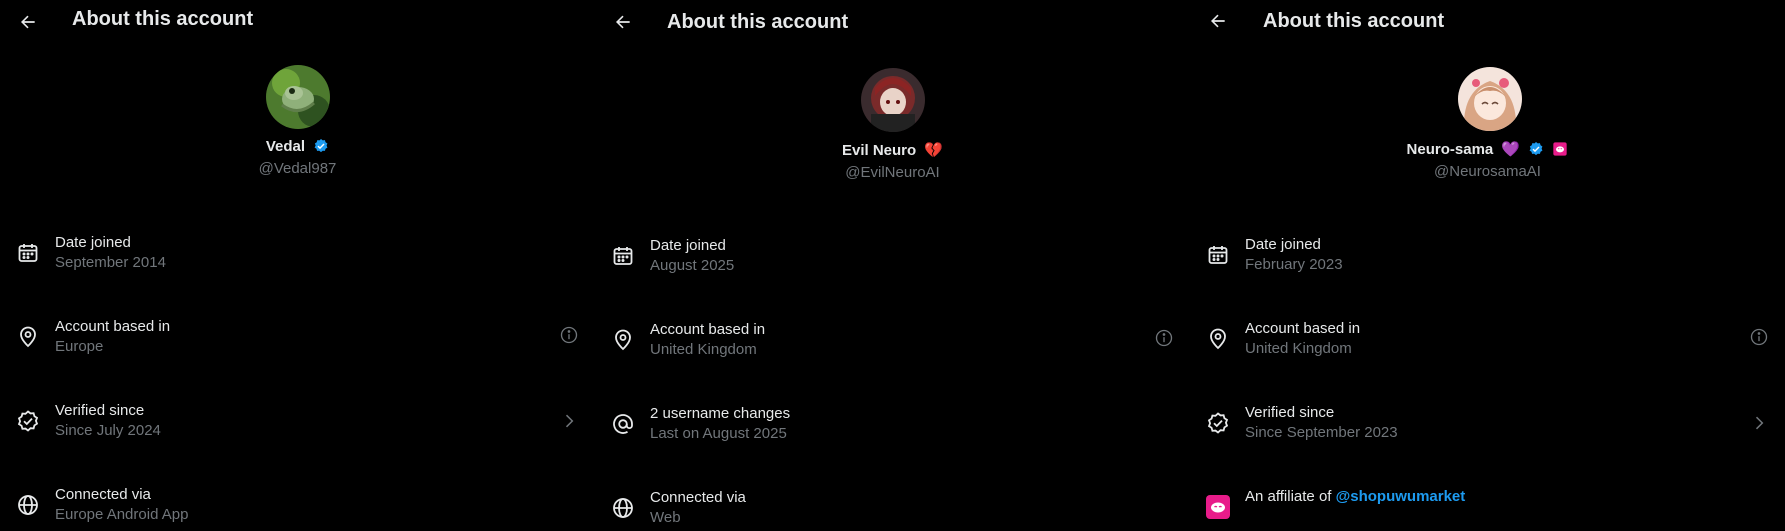 The height and width of the screenshot is (531, 1785). What do you see at coordinates (1321, 432) in the screenshot?
I see `row-value: Since September 2023` at bounding box center [1321, 432].